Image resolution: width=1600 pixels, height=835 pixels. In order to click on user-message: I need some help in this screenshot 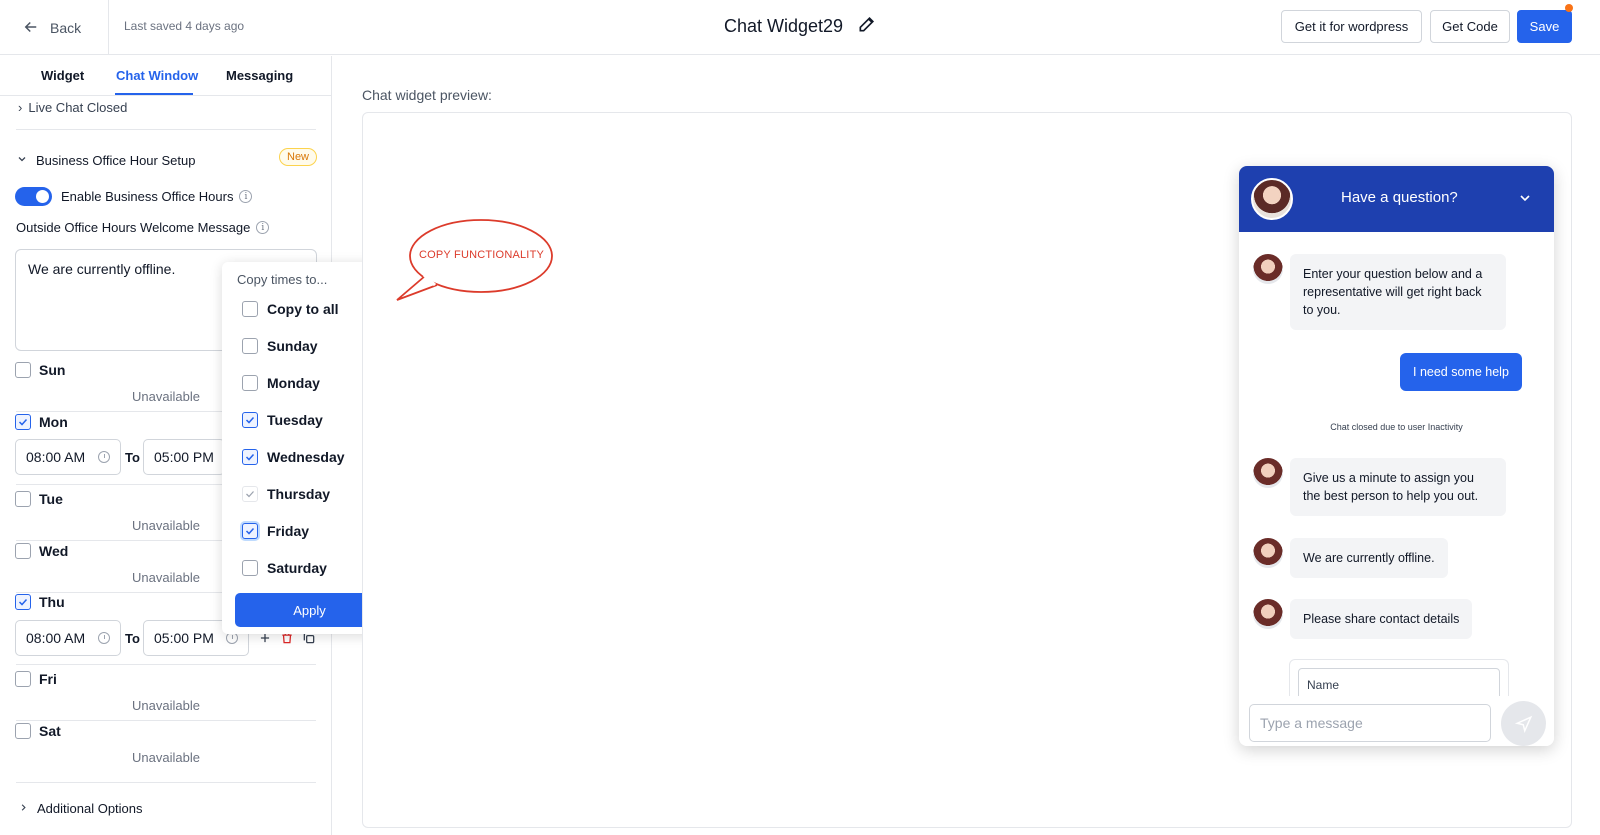, I will do `click(1461, 372)`.